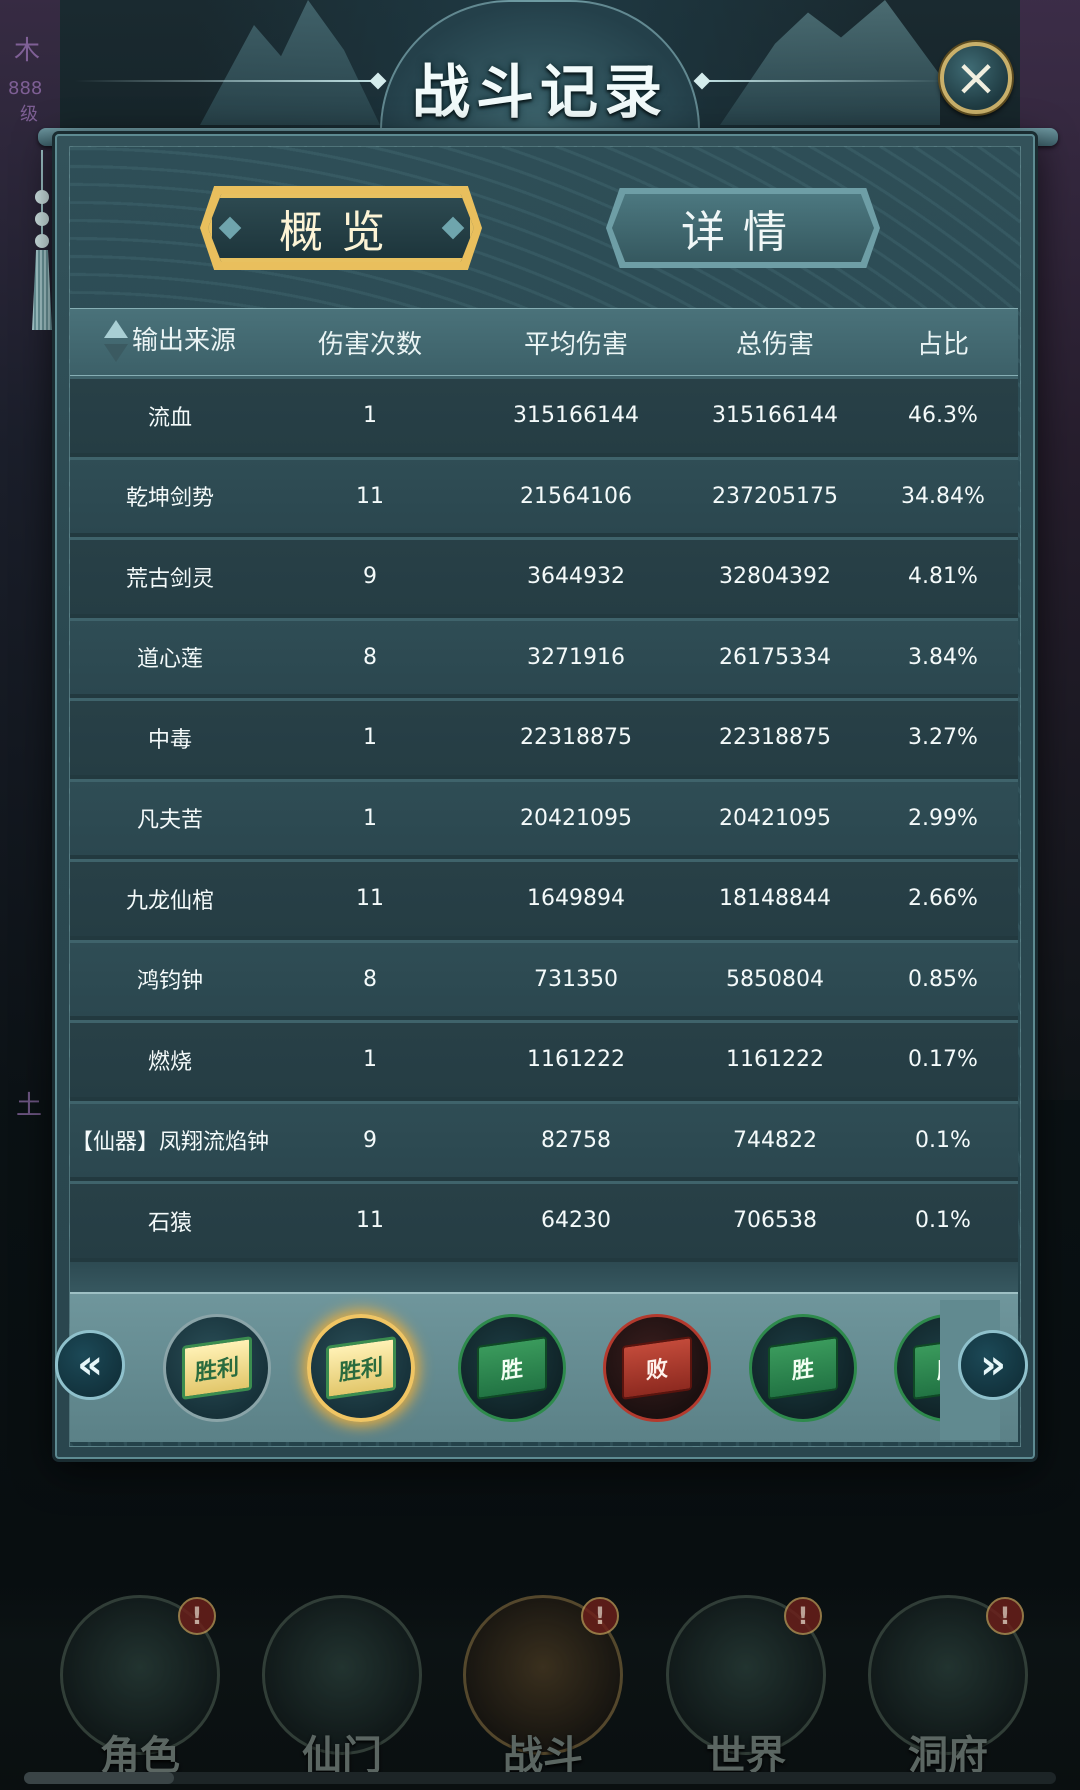 Image resolution: width=1080 pixels, height=1790 pixels. I want to click on battle-record-item: 败, so click(657, 1368).